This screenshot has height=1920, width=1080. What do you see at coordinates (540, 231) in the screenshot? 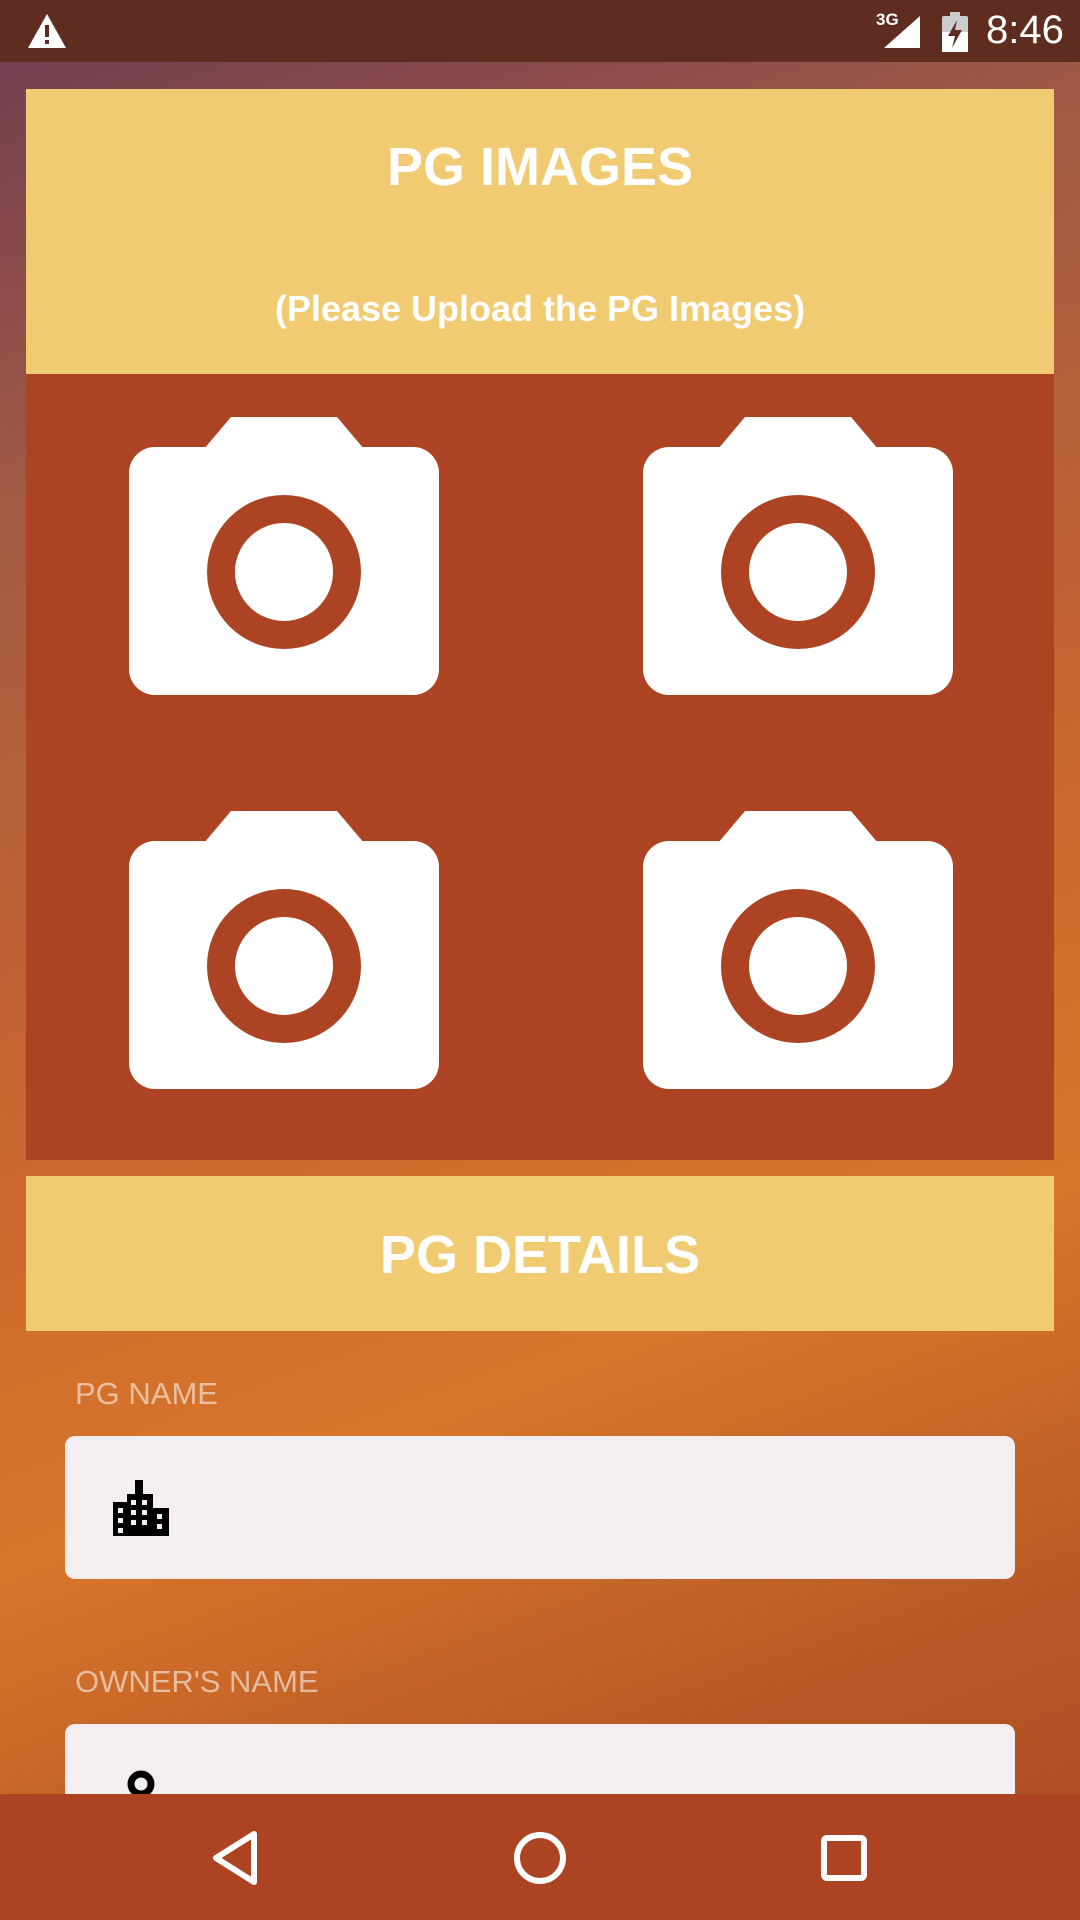
I see `pg-images-header` at bounding box center [540, 231].